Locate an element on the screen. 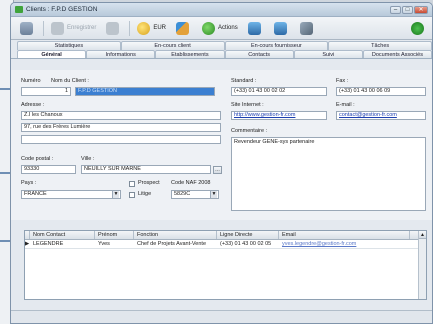  column-header-nom: Nom Contact is located at coordinates (62, 235).